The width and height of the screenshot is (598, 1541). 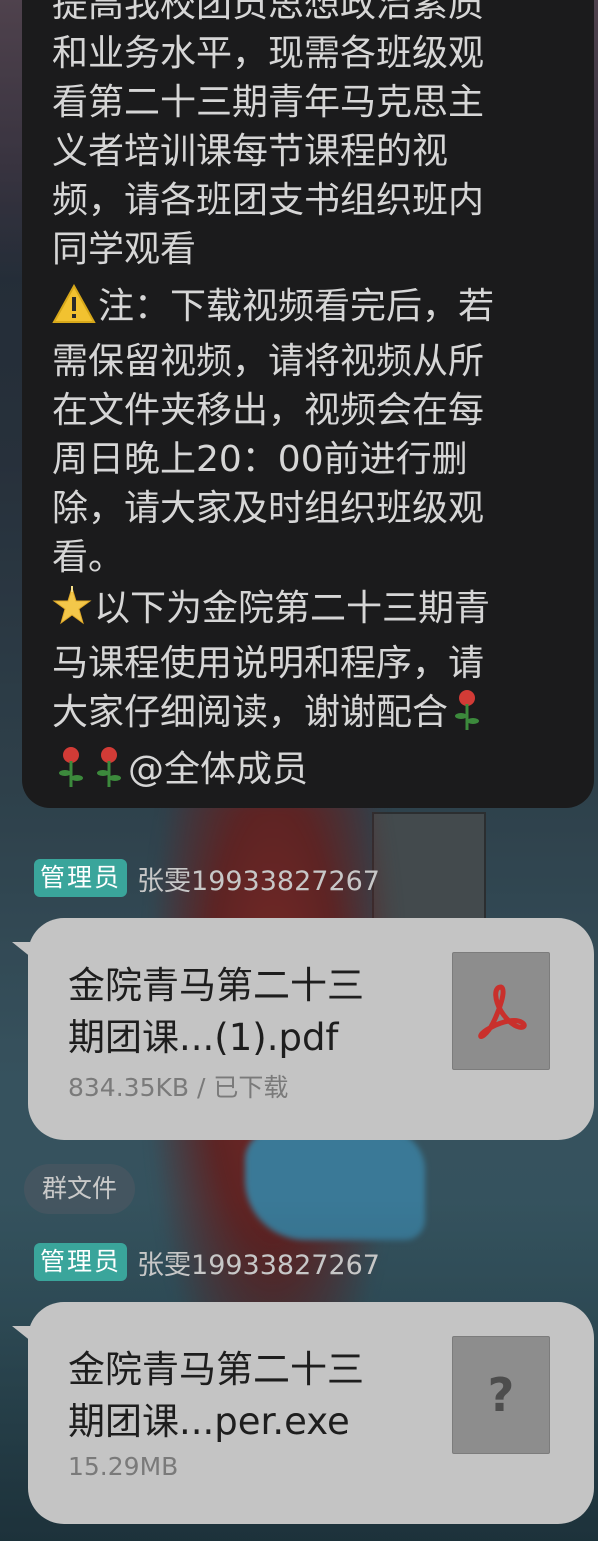 What do you see at coordinates (216, 1011) in the screenshot?
I see `file-name: 金院青马第二十三 期团课...(1).pdf` at bounding box center [216, 1011].